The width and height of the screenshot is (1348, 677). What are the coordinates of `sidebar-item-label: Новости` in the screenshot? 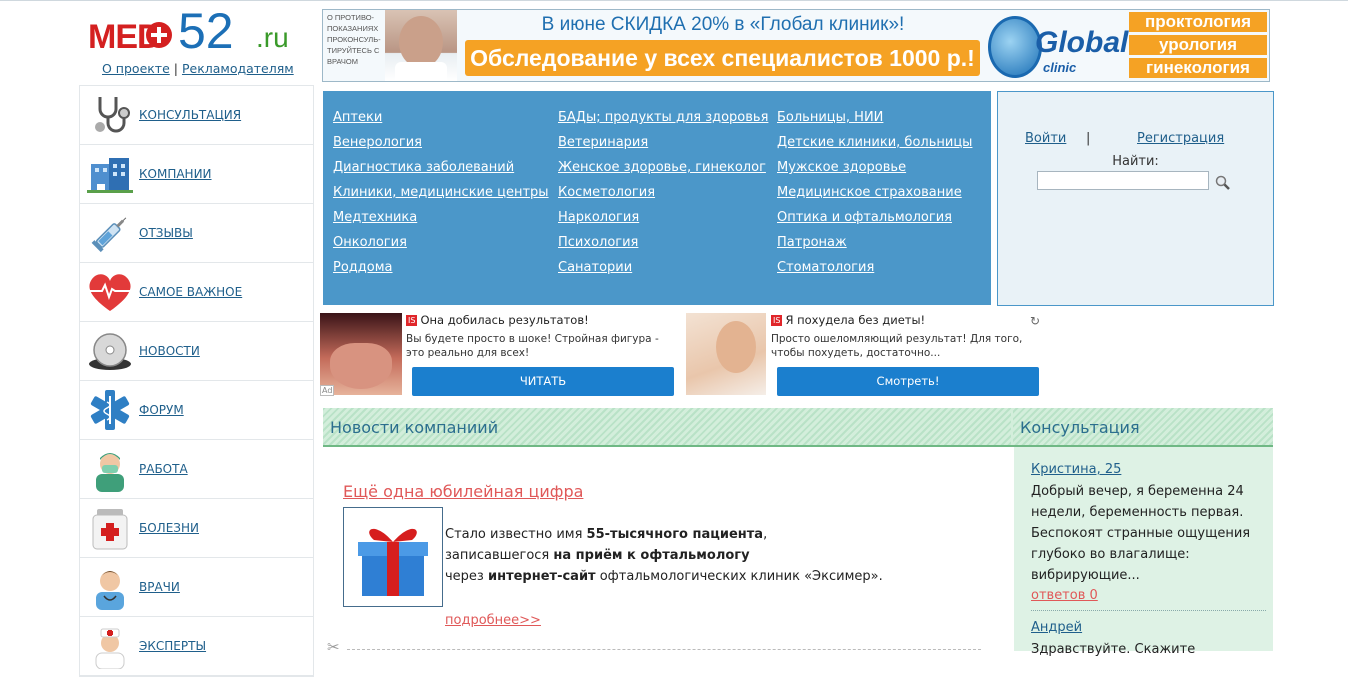 It's located at (169, 351).